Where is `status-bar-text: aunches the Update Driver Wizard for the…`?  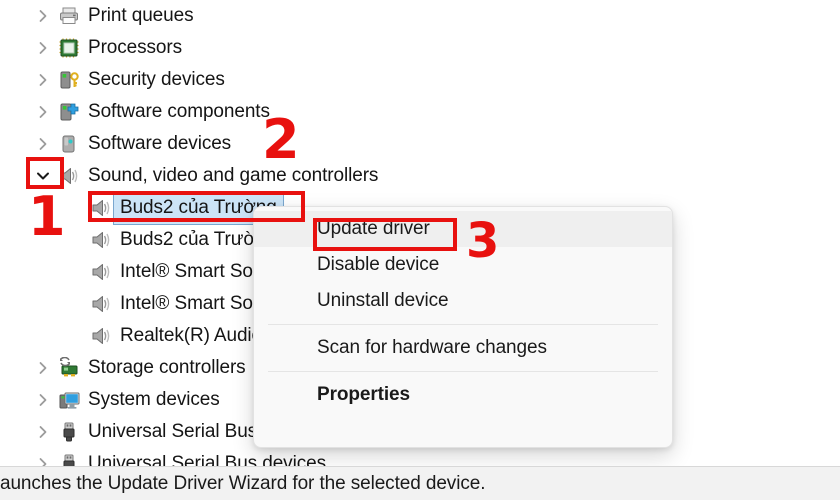 status-bar-text: aunches the Update Driver Wizard for the… is located at coordinates (243, 483).